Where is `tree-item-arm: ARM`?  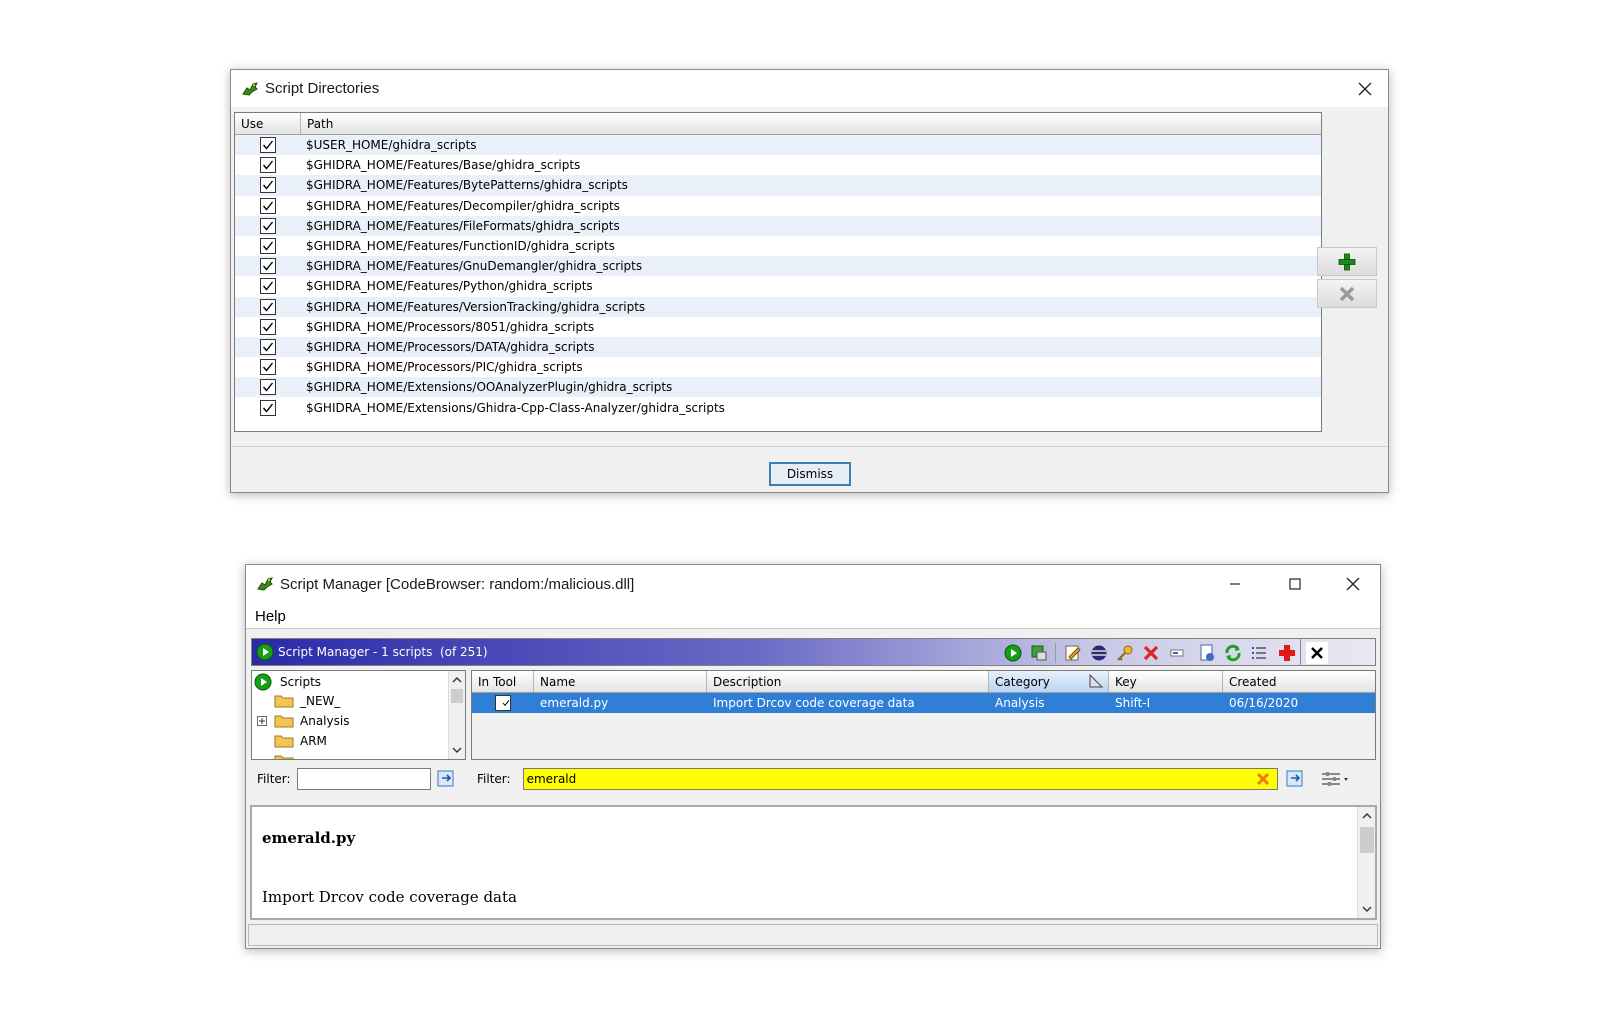
tree-item-arm: ARM is located at coordinates (300, 740).